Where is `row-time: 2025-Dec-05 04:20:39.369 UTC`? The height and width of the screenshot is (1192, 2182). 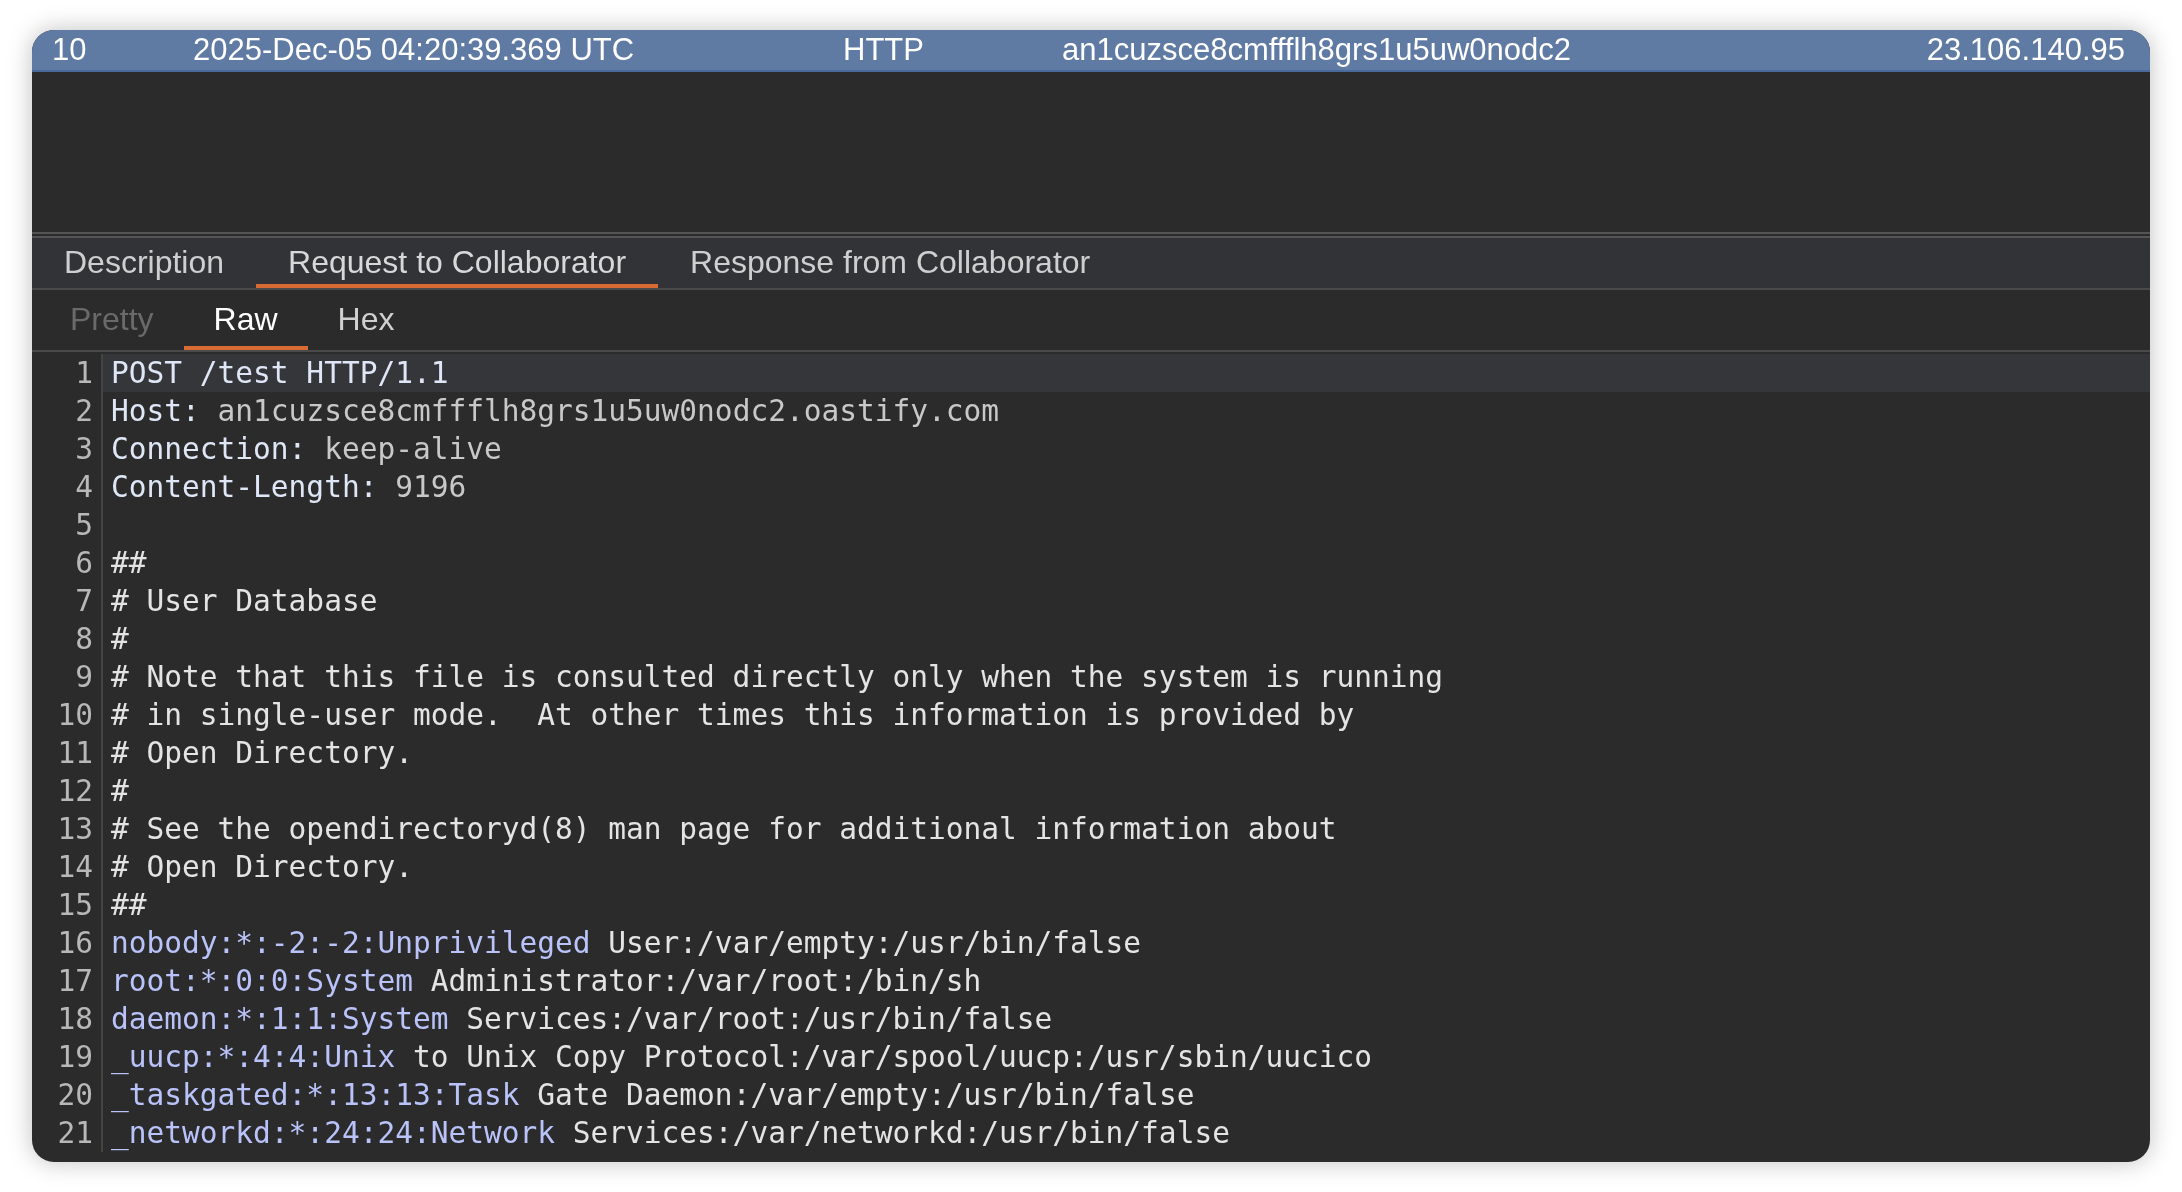 row-time: 2025-Dec-05 04:20:39.369 UTC is located at coordinates (414, 49).